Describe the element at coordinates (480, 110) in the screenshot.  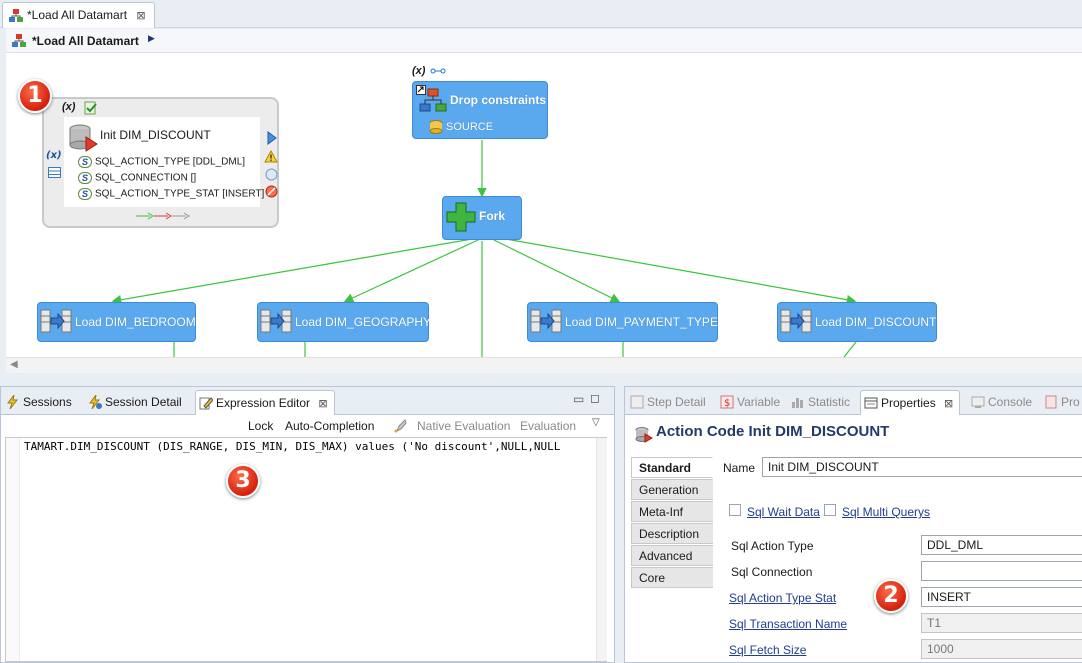
I see `drop-constraints-node: Drop constraints SOURCE` at that location.